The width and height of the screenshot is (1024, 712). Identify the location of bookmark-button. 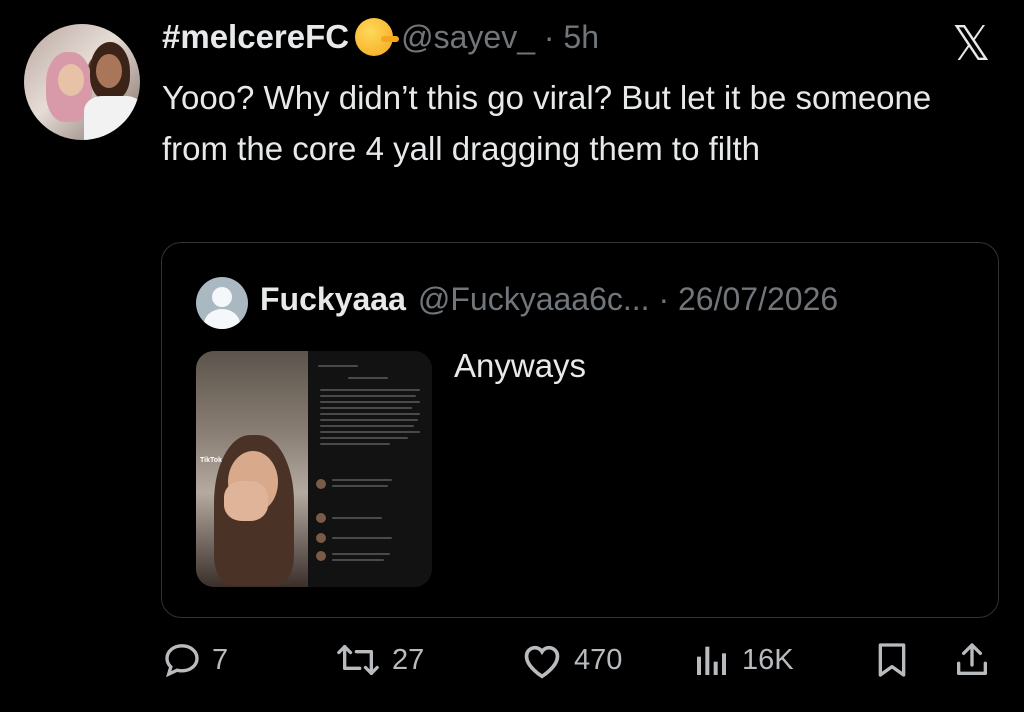
(892, 660).